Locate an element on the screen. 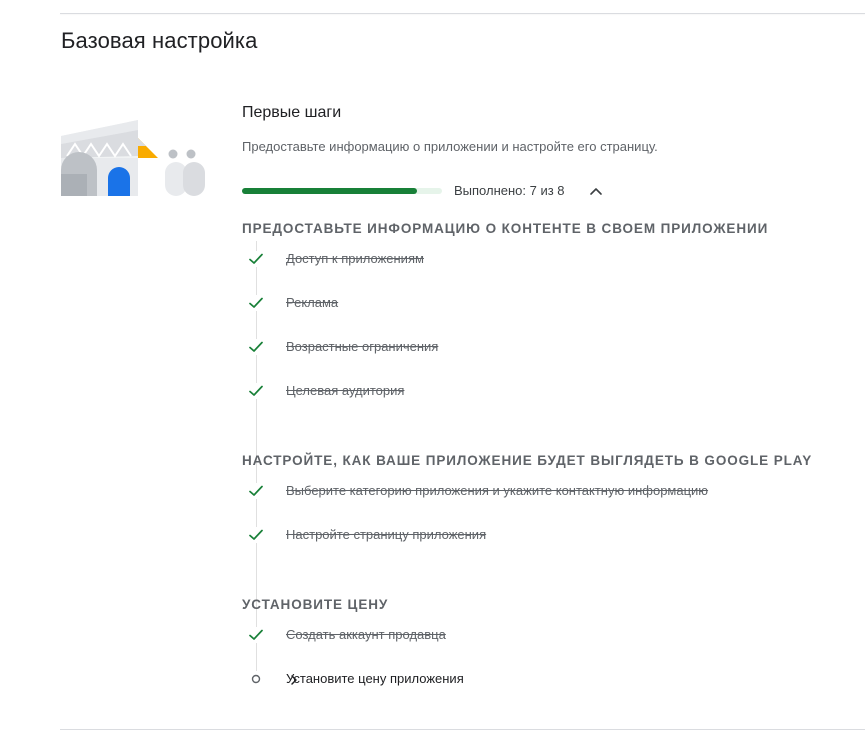 Image resolution: width=865 pixels, height=733 pixels. pending-circle-icon is located at coordinates (256, 679).